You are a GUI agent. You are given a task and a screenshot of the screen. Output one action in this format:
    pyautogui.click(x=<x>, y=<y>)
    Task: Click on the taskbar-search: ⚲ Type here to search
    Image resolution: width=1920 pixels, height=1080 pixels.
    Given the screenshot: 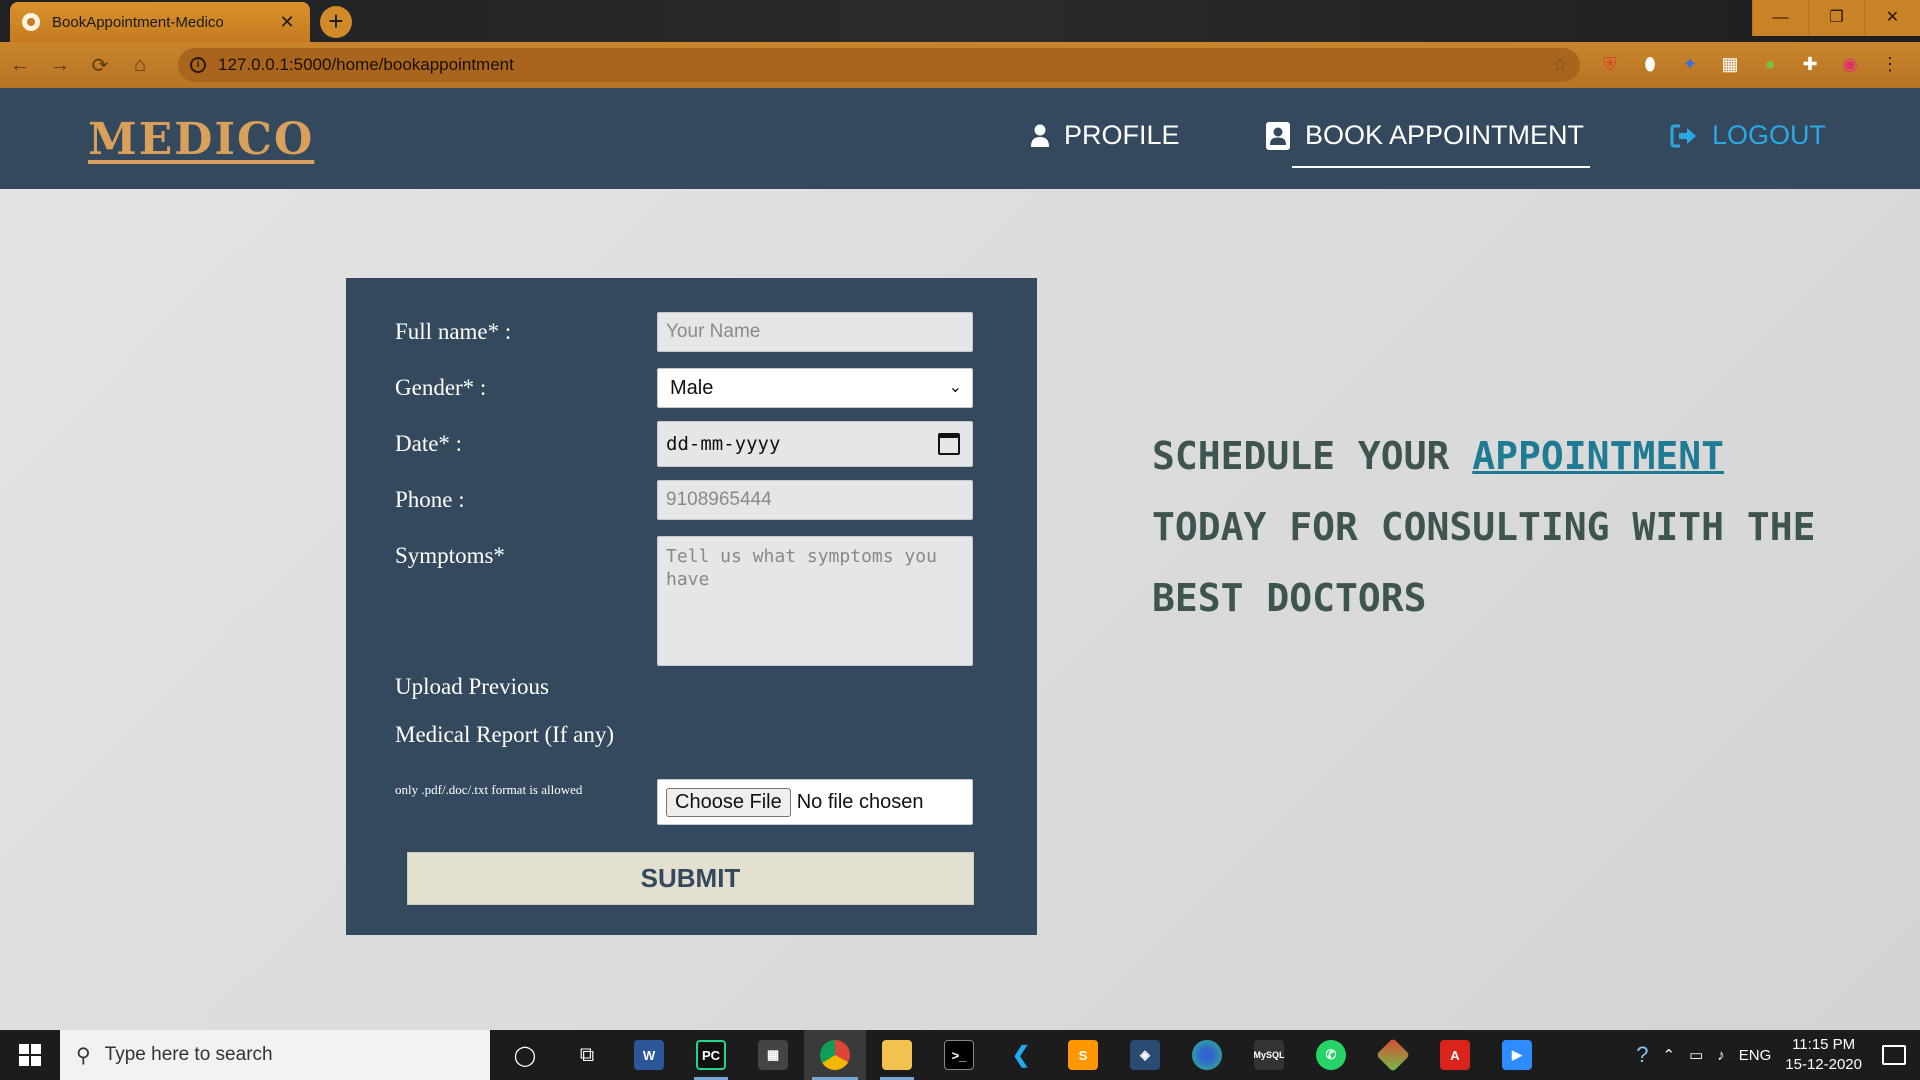 What is the action you would take?
    pyautogui.click(x=275, y=1055)
    